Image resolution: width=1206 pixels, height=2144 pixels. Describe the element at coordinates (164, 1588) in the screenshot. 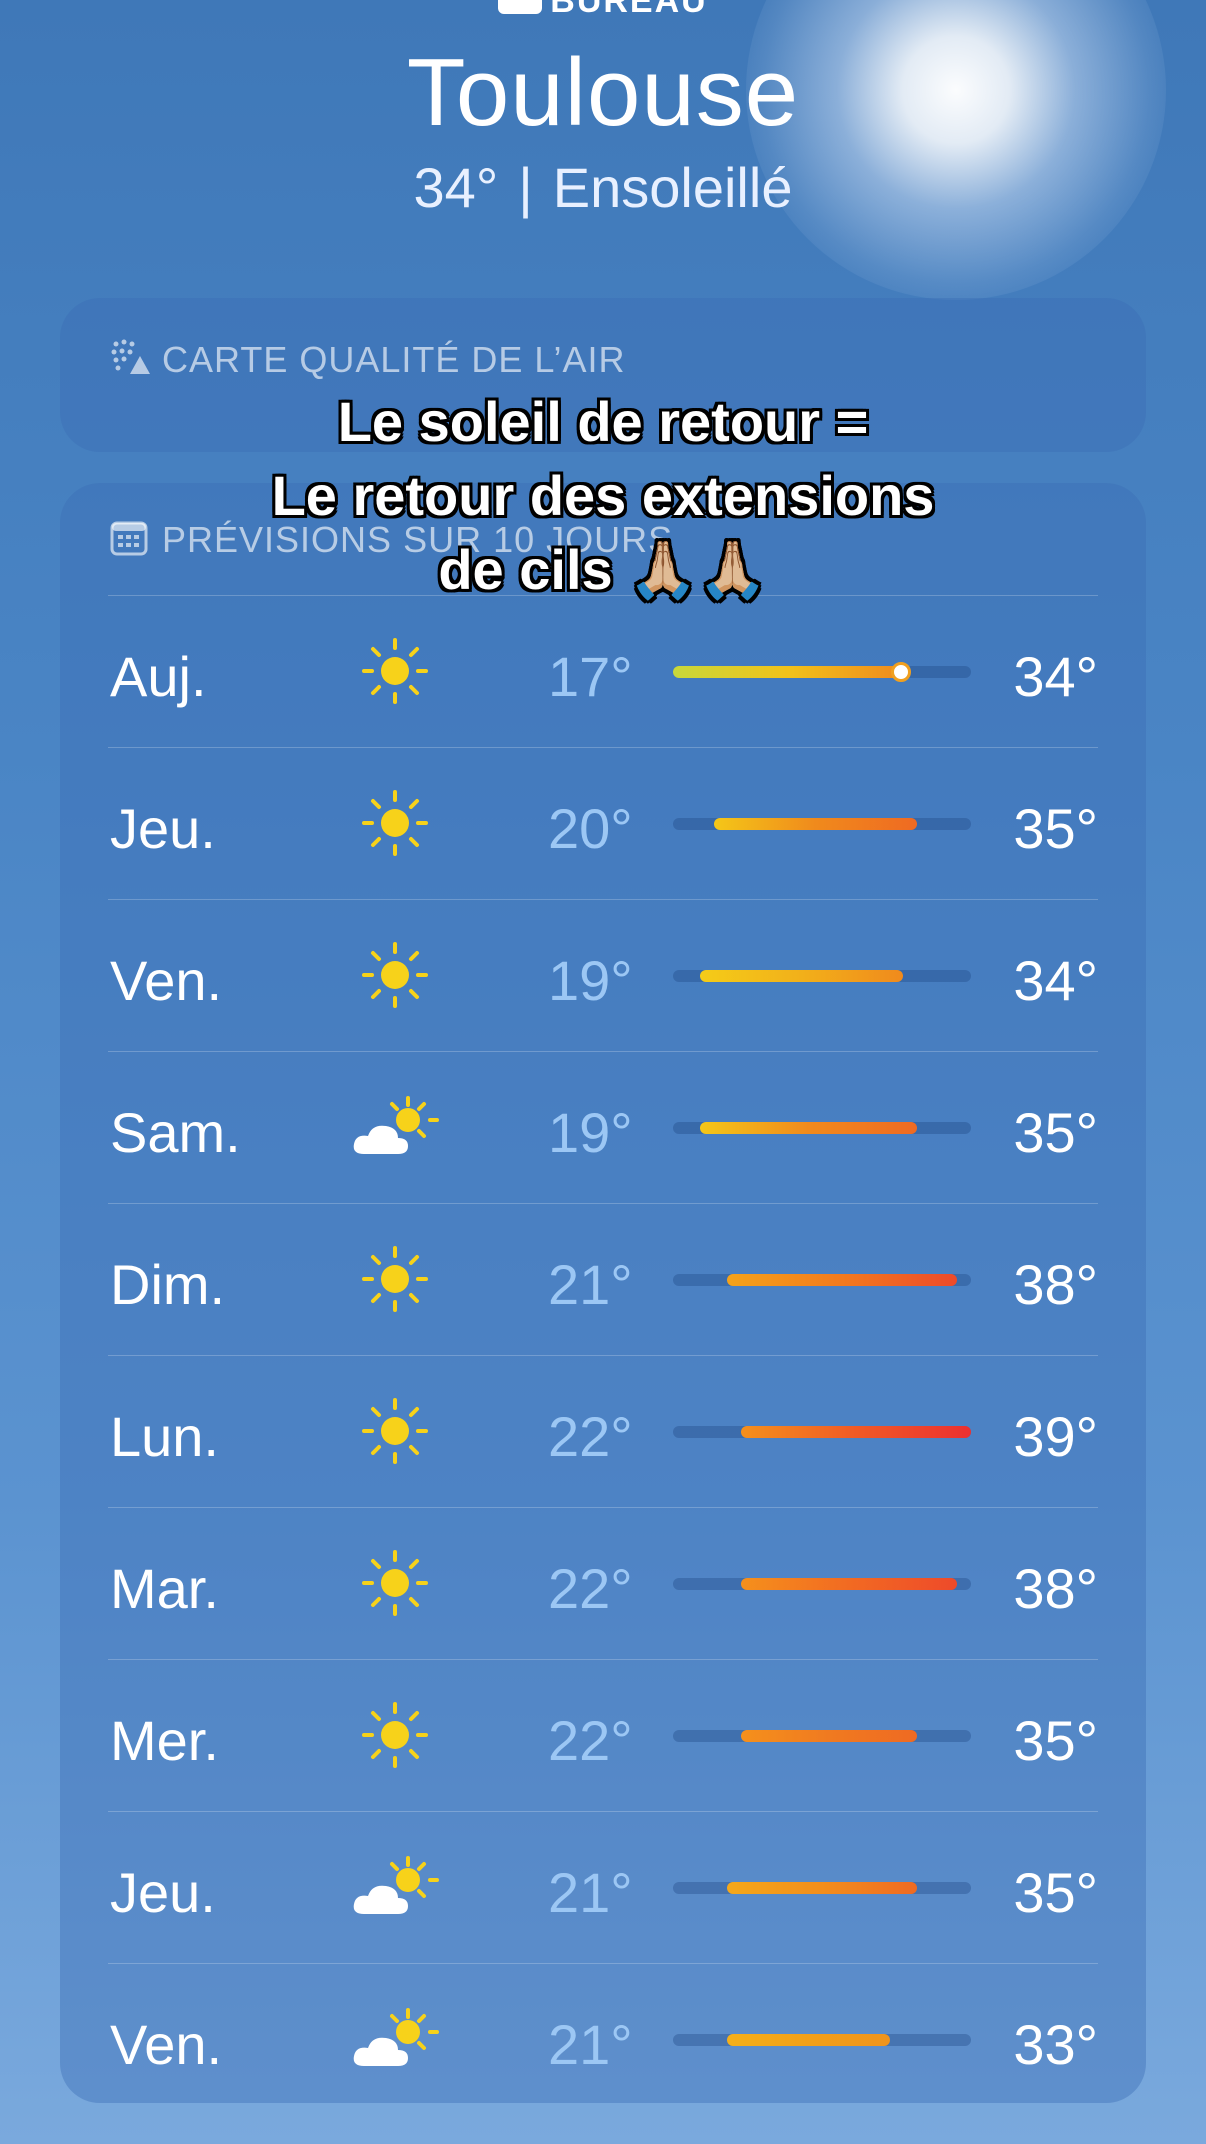

I see `forecast-day-label: Mar.` at that location.